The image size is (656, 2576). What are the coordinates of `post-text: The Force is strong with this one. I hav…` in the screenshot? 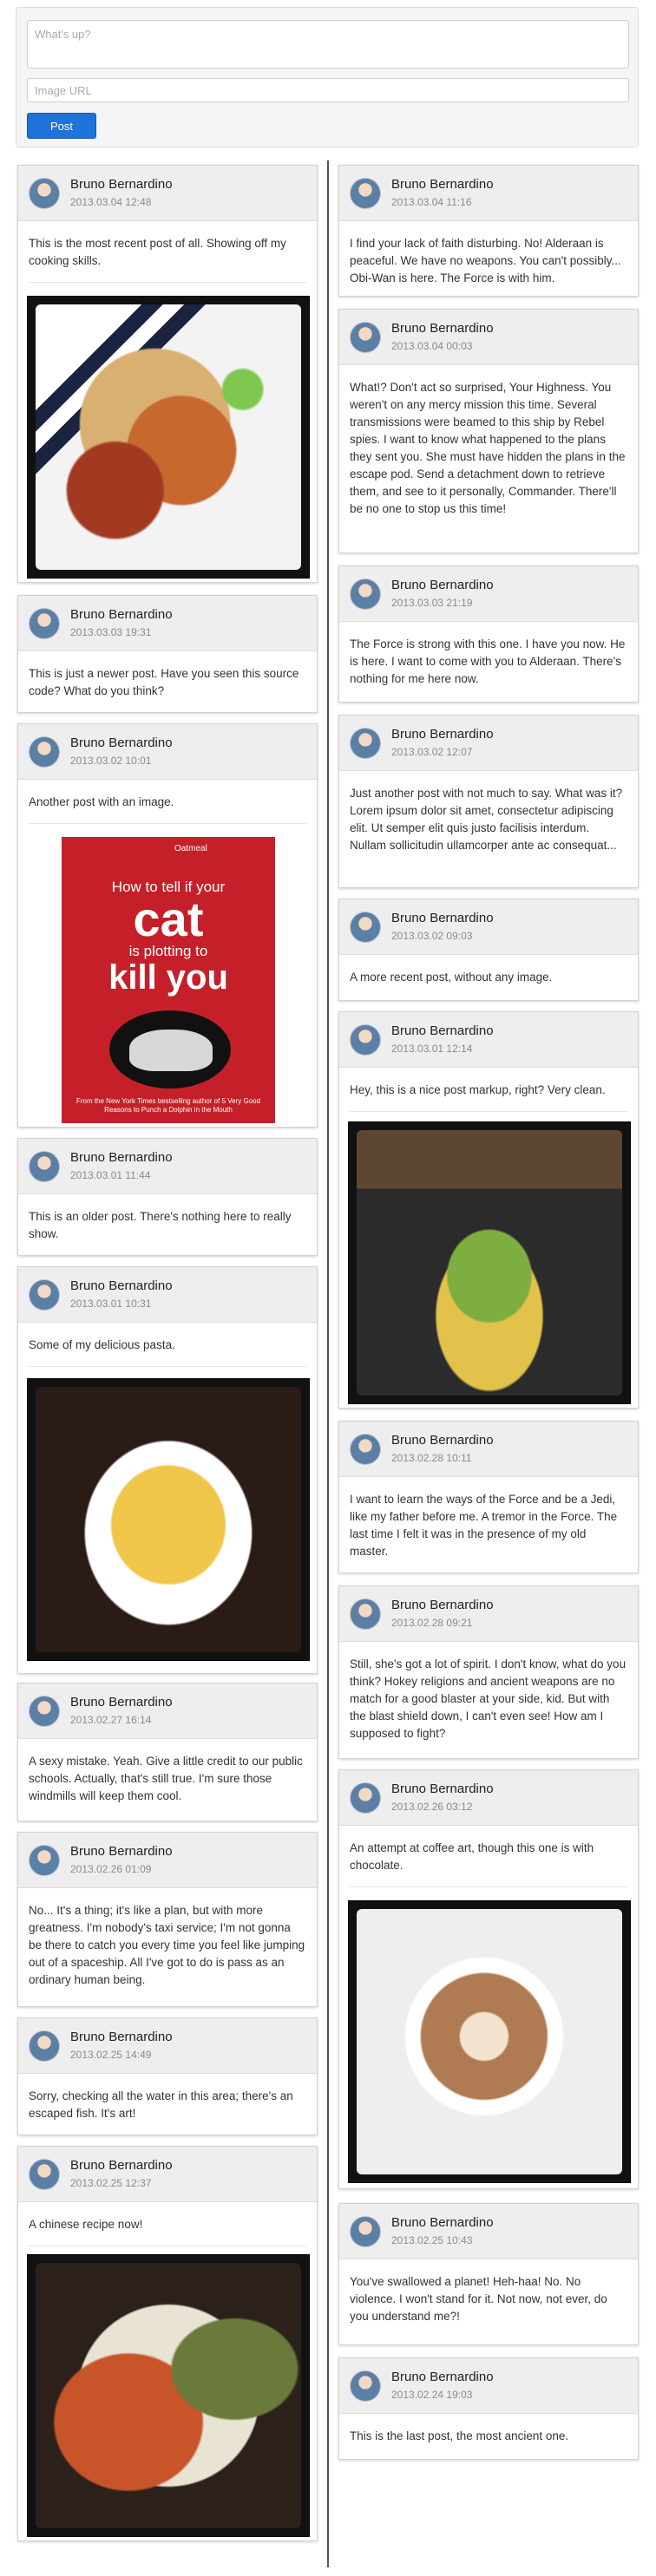 It's located at (488, 661).